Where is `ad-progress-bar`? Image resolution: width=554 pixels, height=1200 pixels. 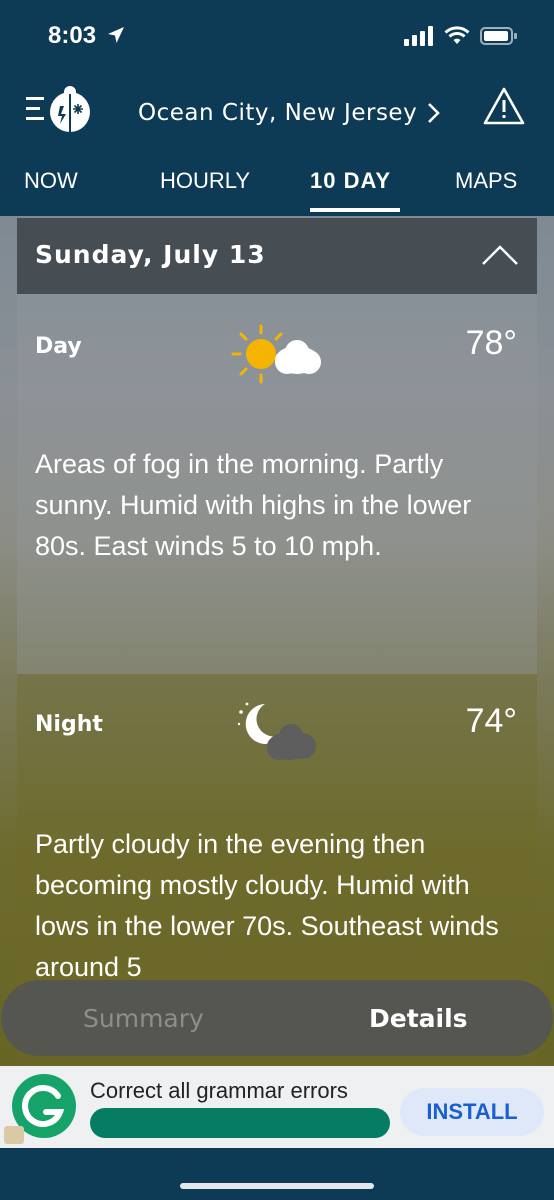
ad-progress-bar is located at coordinates (240, 1123).